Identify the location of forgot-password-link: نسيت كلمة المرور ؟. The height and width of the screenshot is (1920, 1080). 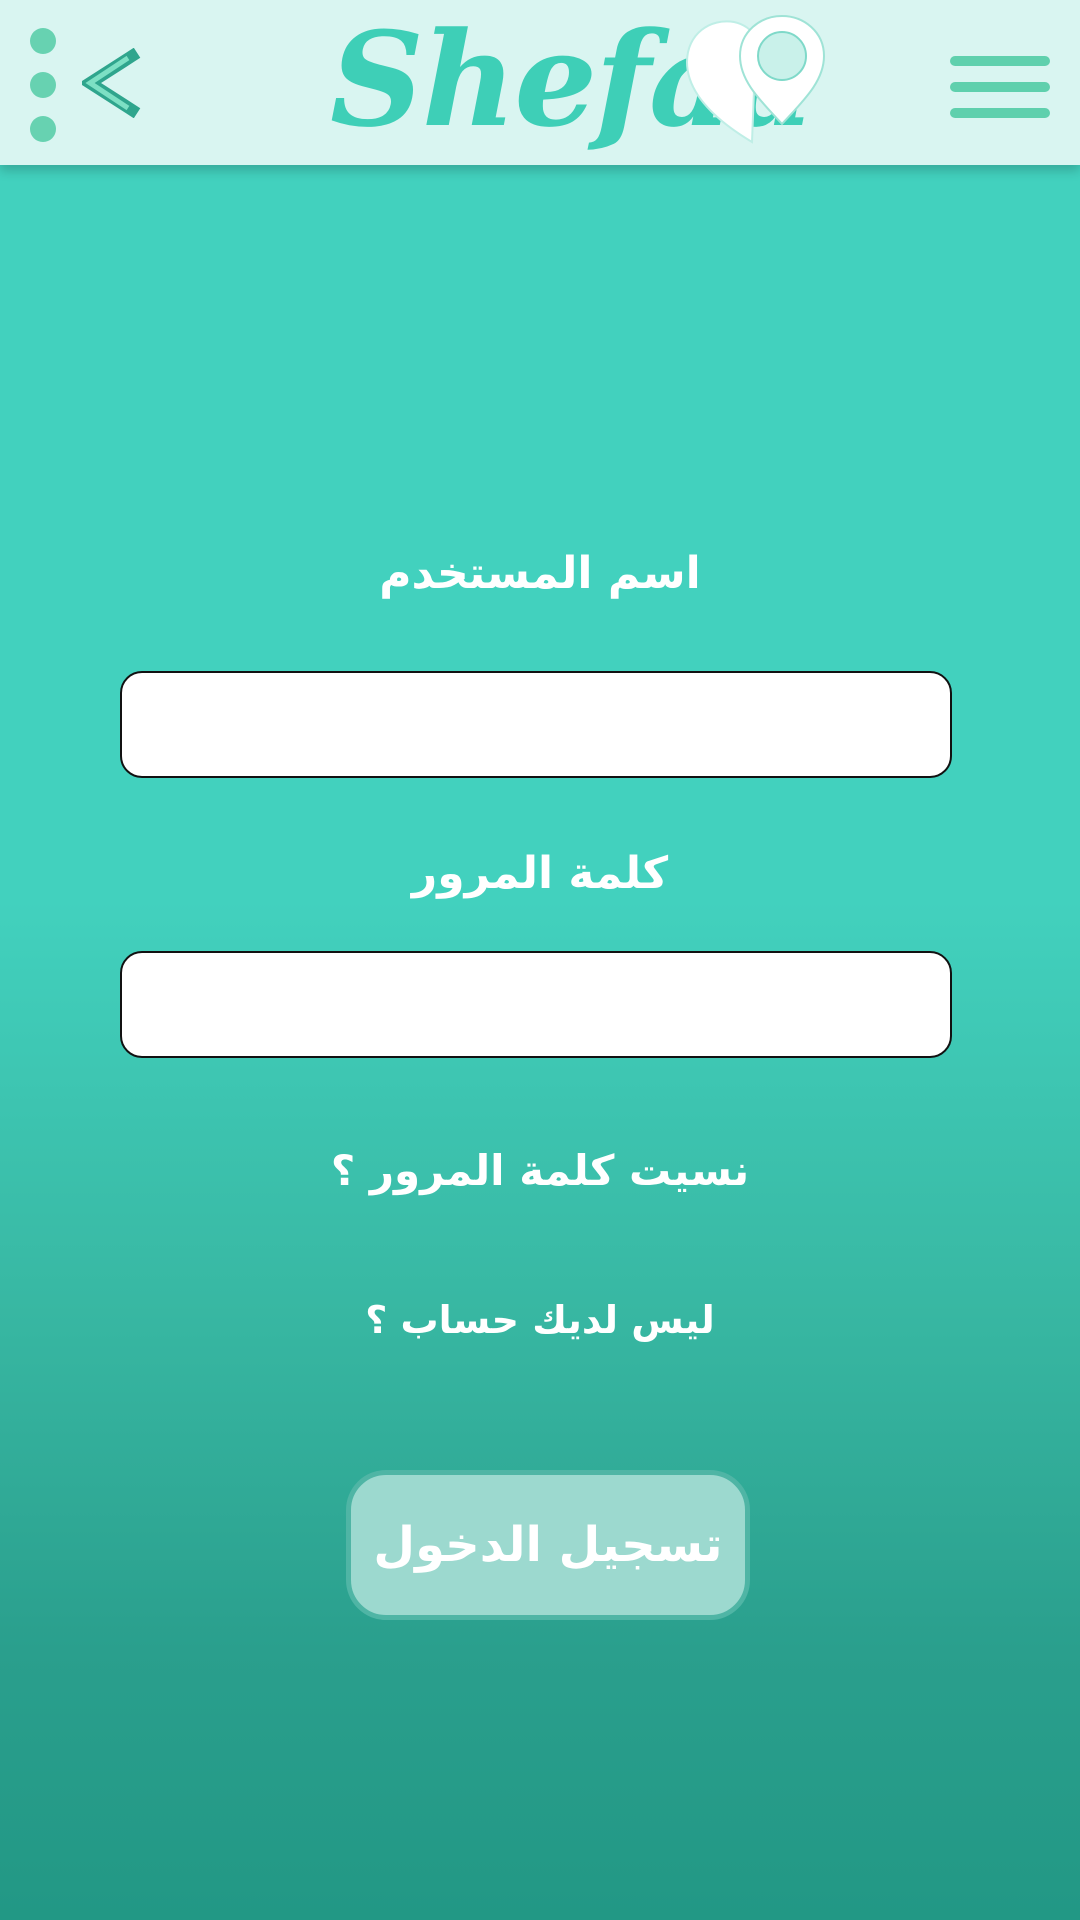
(540, 1170).